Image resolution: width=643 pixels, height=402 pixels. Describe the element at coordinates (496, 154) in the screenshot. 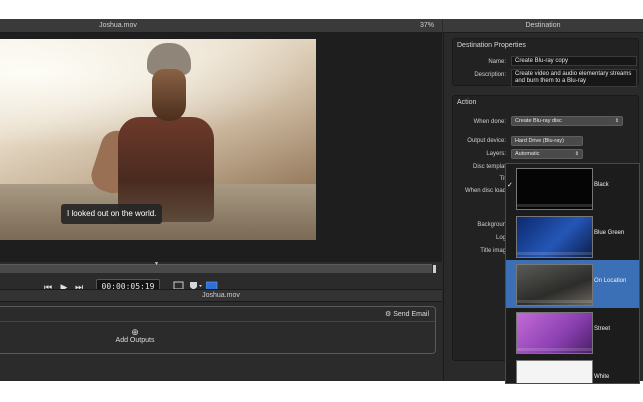

I see `layers-label: Layers:` at that location.